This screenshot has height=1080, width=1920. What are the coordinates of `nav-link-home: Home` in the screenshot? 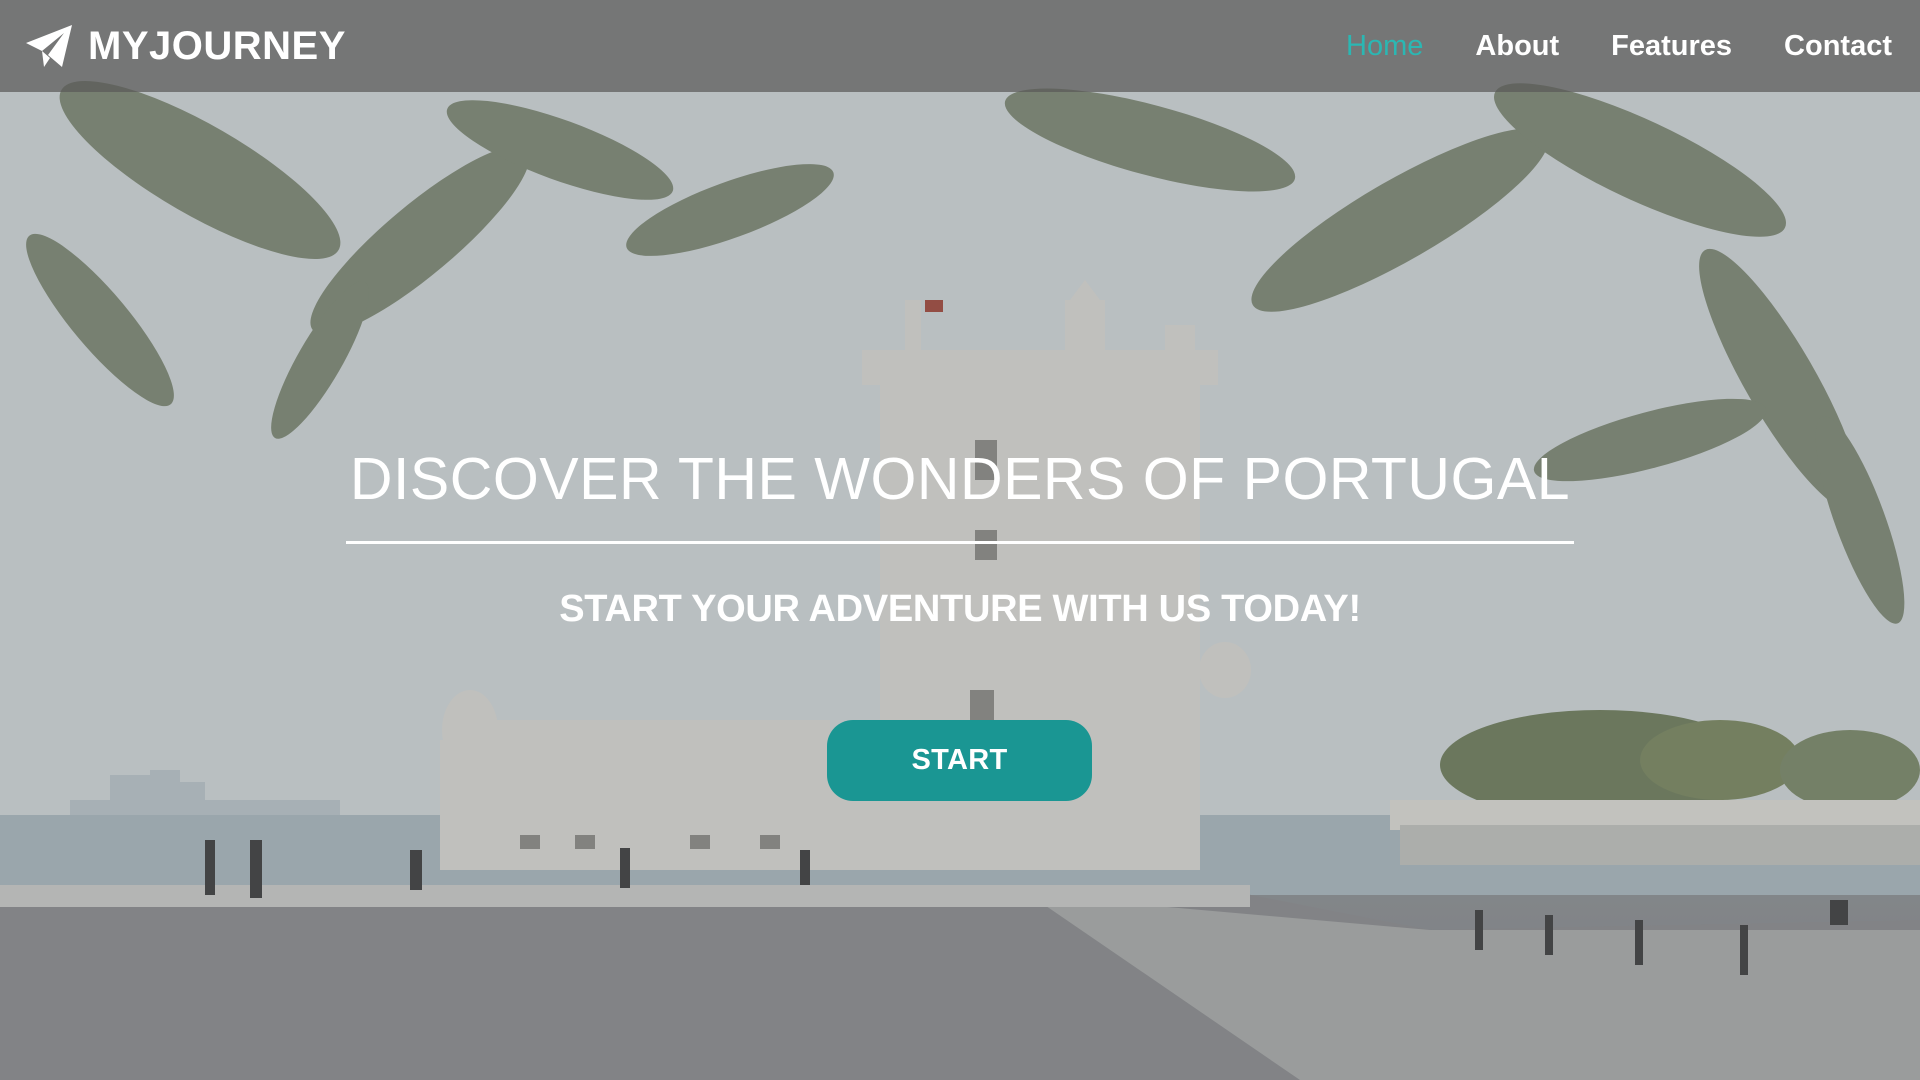 It's located at (1384, 46).